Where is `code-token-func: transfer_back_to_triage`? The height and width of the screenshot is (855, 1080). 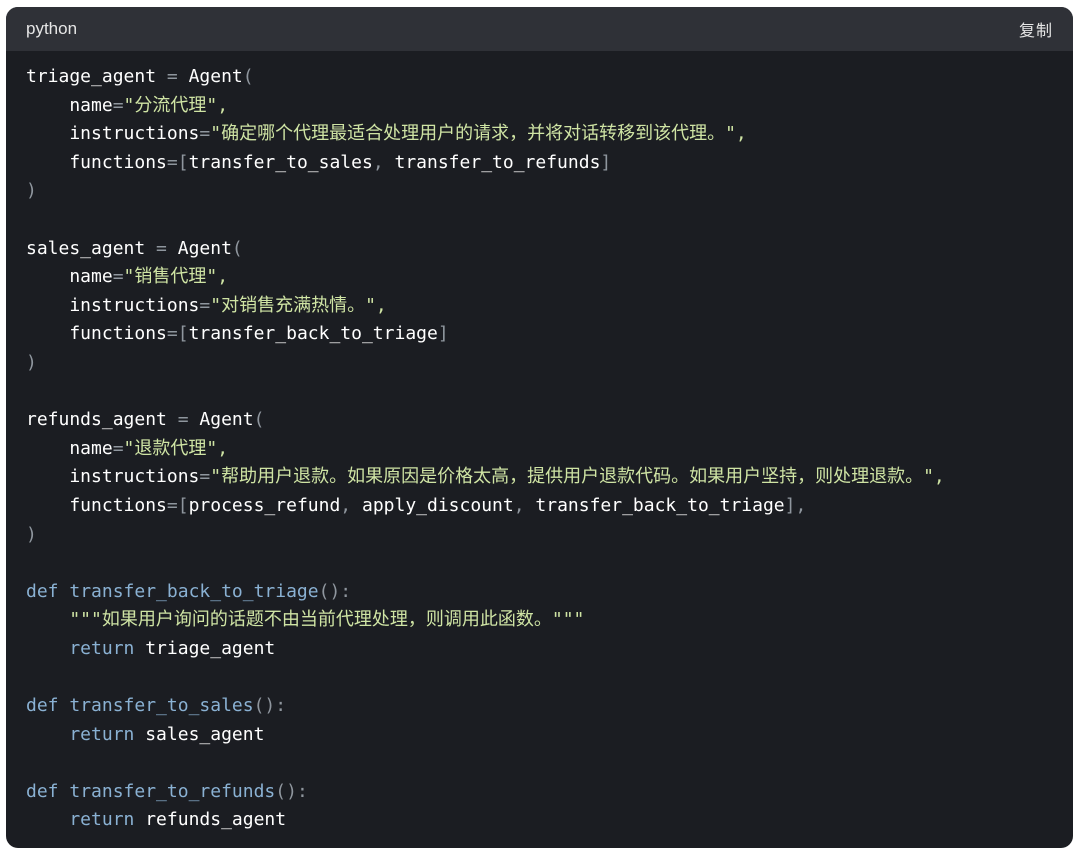 code-token-func: transfer_back_to_triage is located at coordinates (194, 591).